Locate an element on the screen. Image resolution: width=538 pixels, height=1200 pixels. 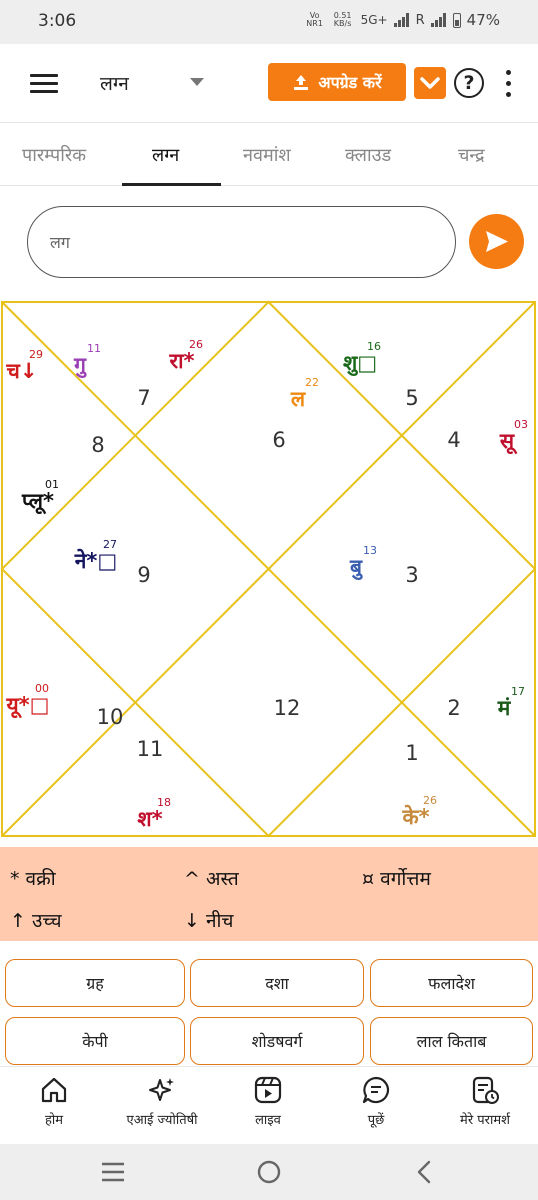
app-bar: लग्न अपग्रेड करें ? is located at coordinates (269, 83).